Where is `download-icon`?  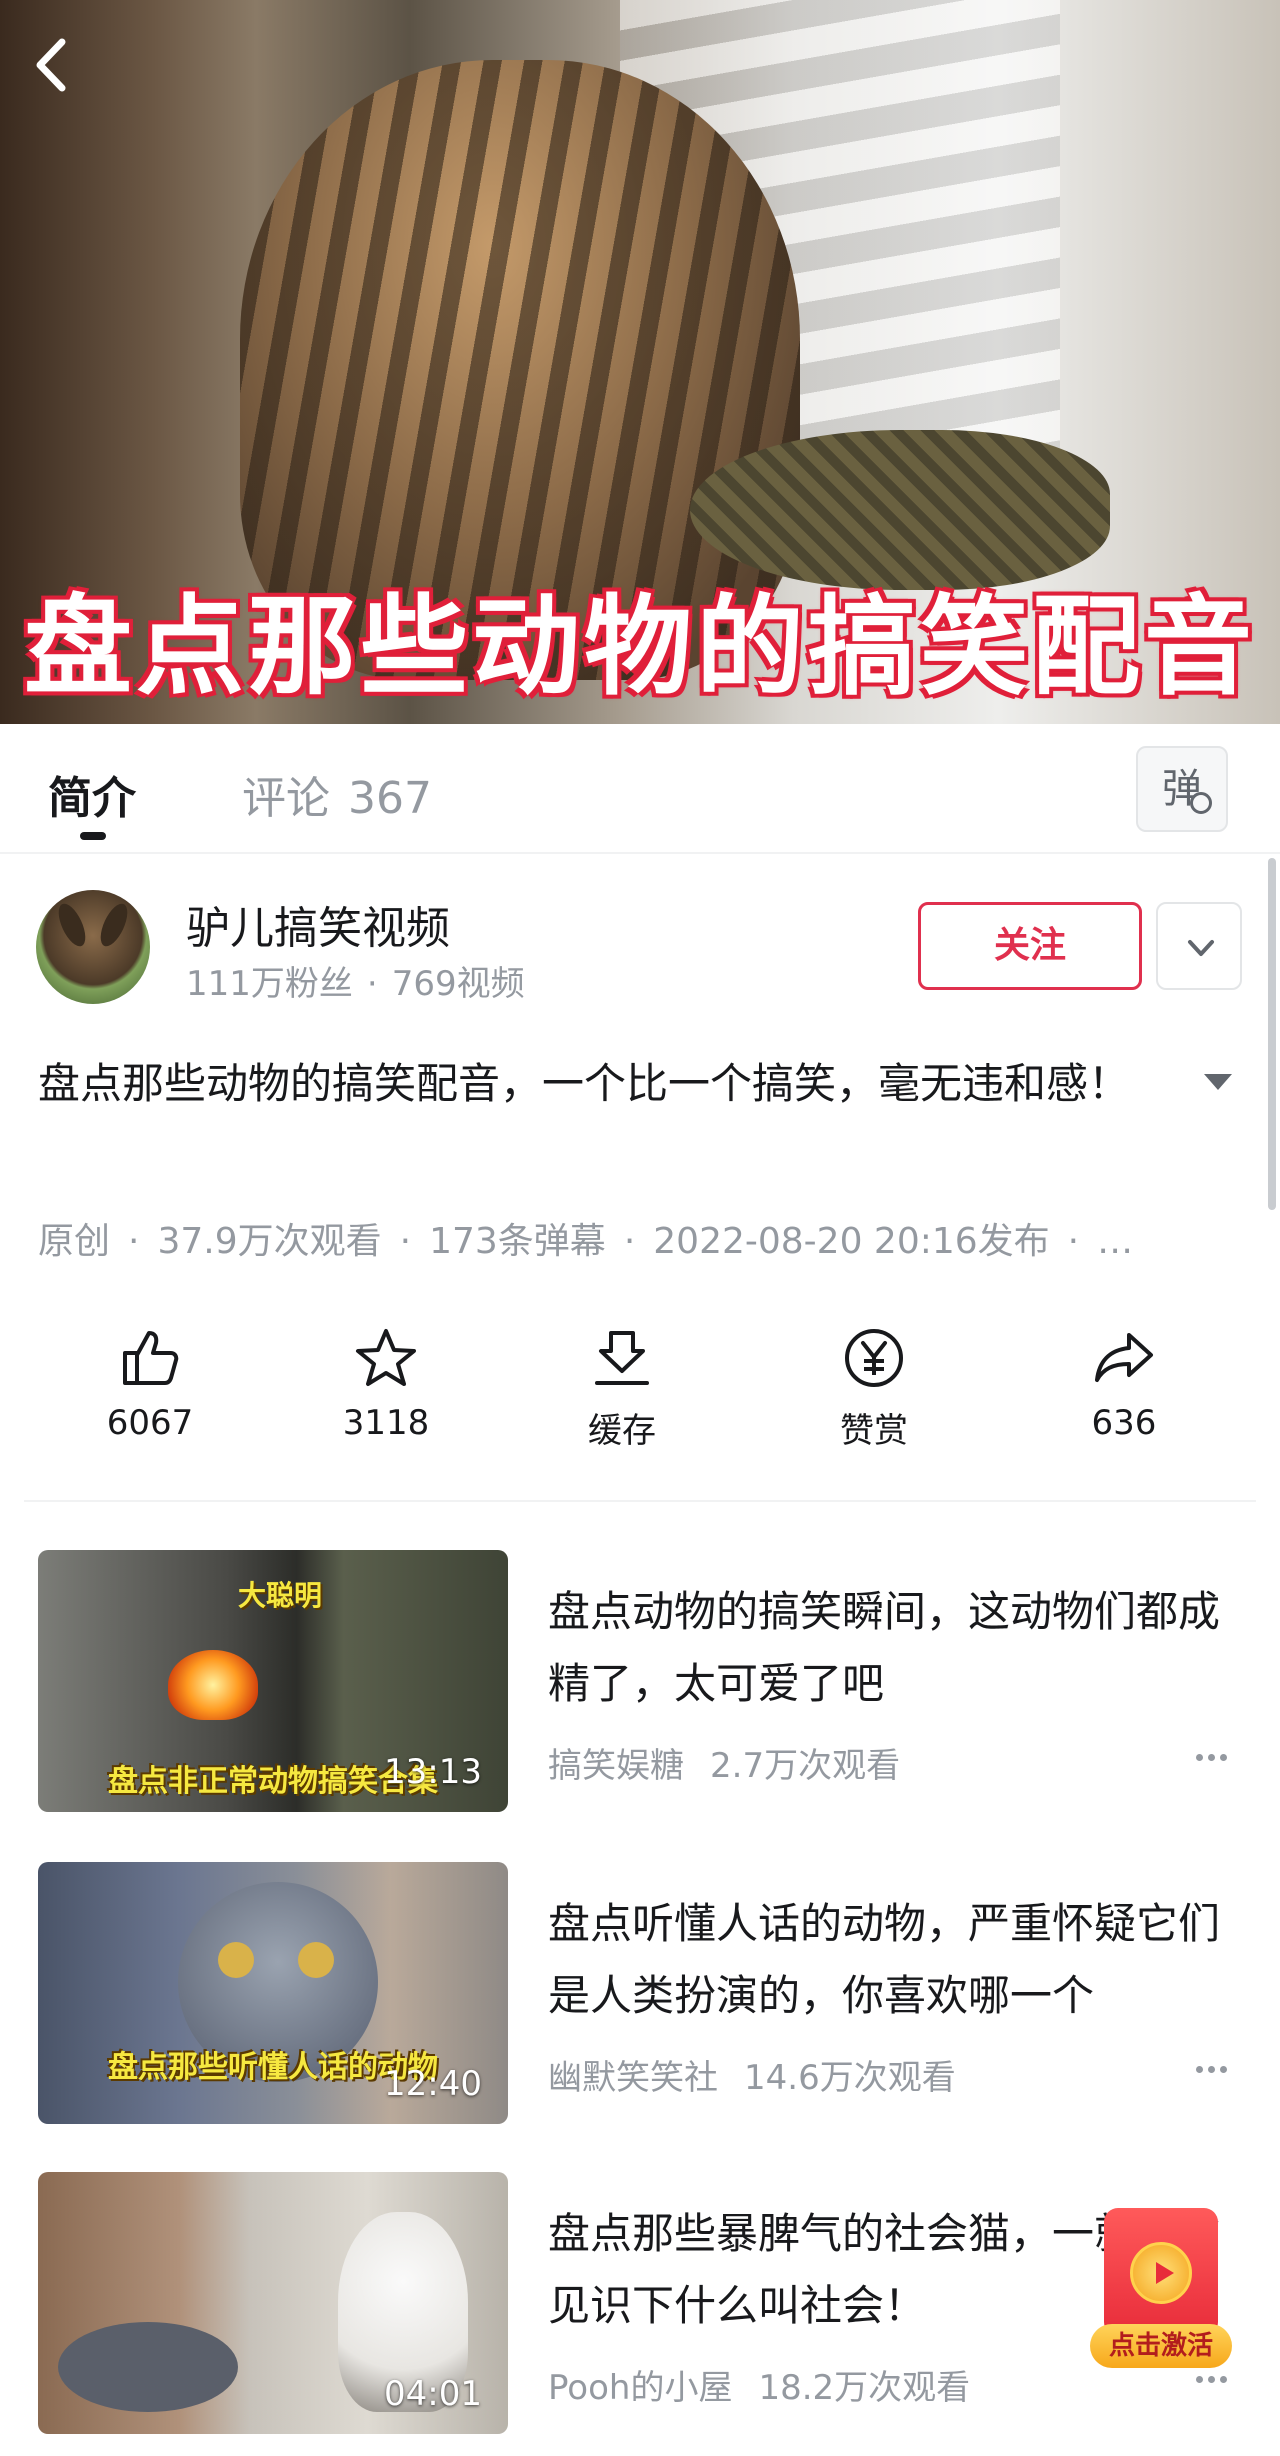 download-icon is located at coordinates (622, 1358).